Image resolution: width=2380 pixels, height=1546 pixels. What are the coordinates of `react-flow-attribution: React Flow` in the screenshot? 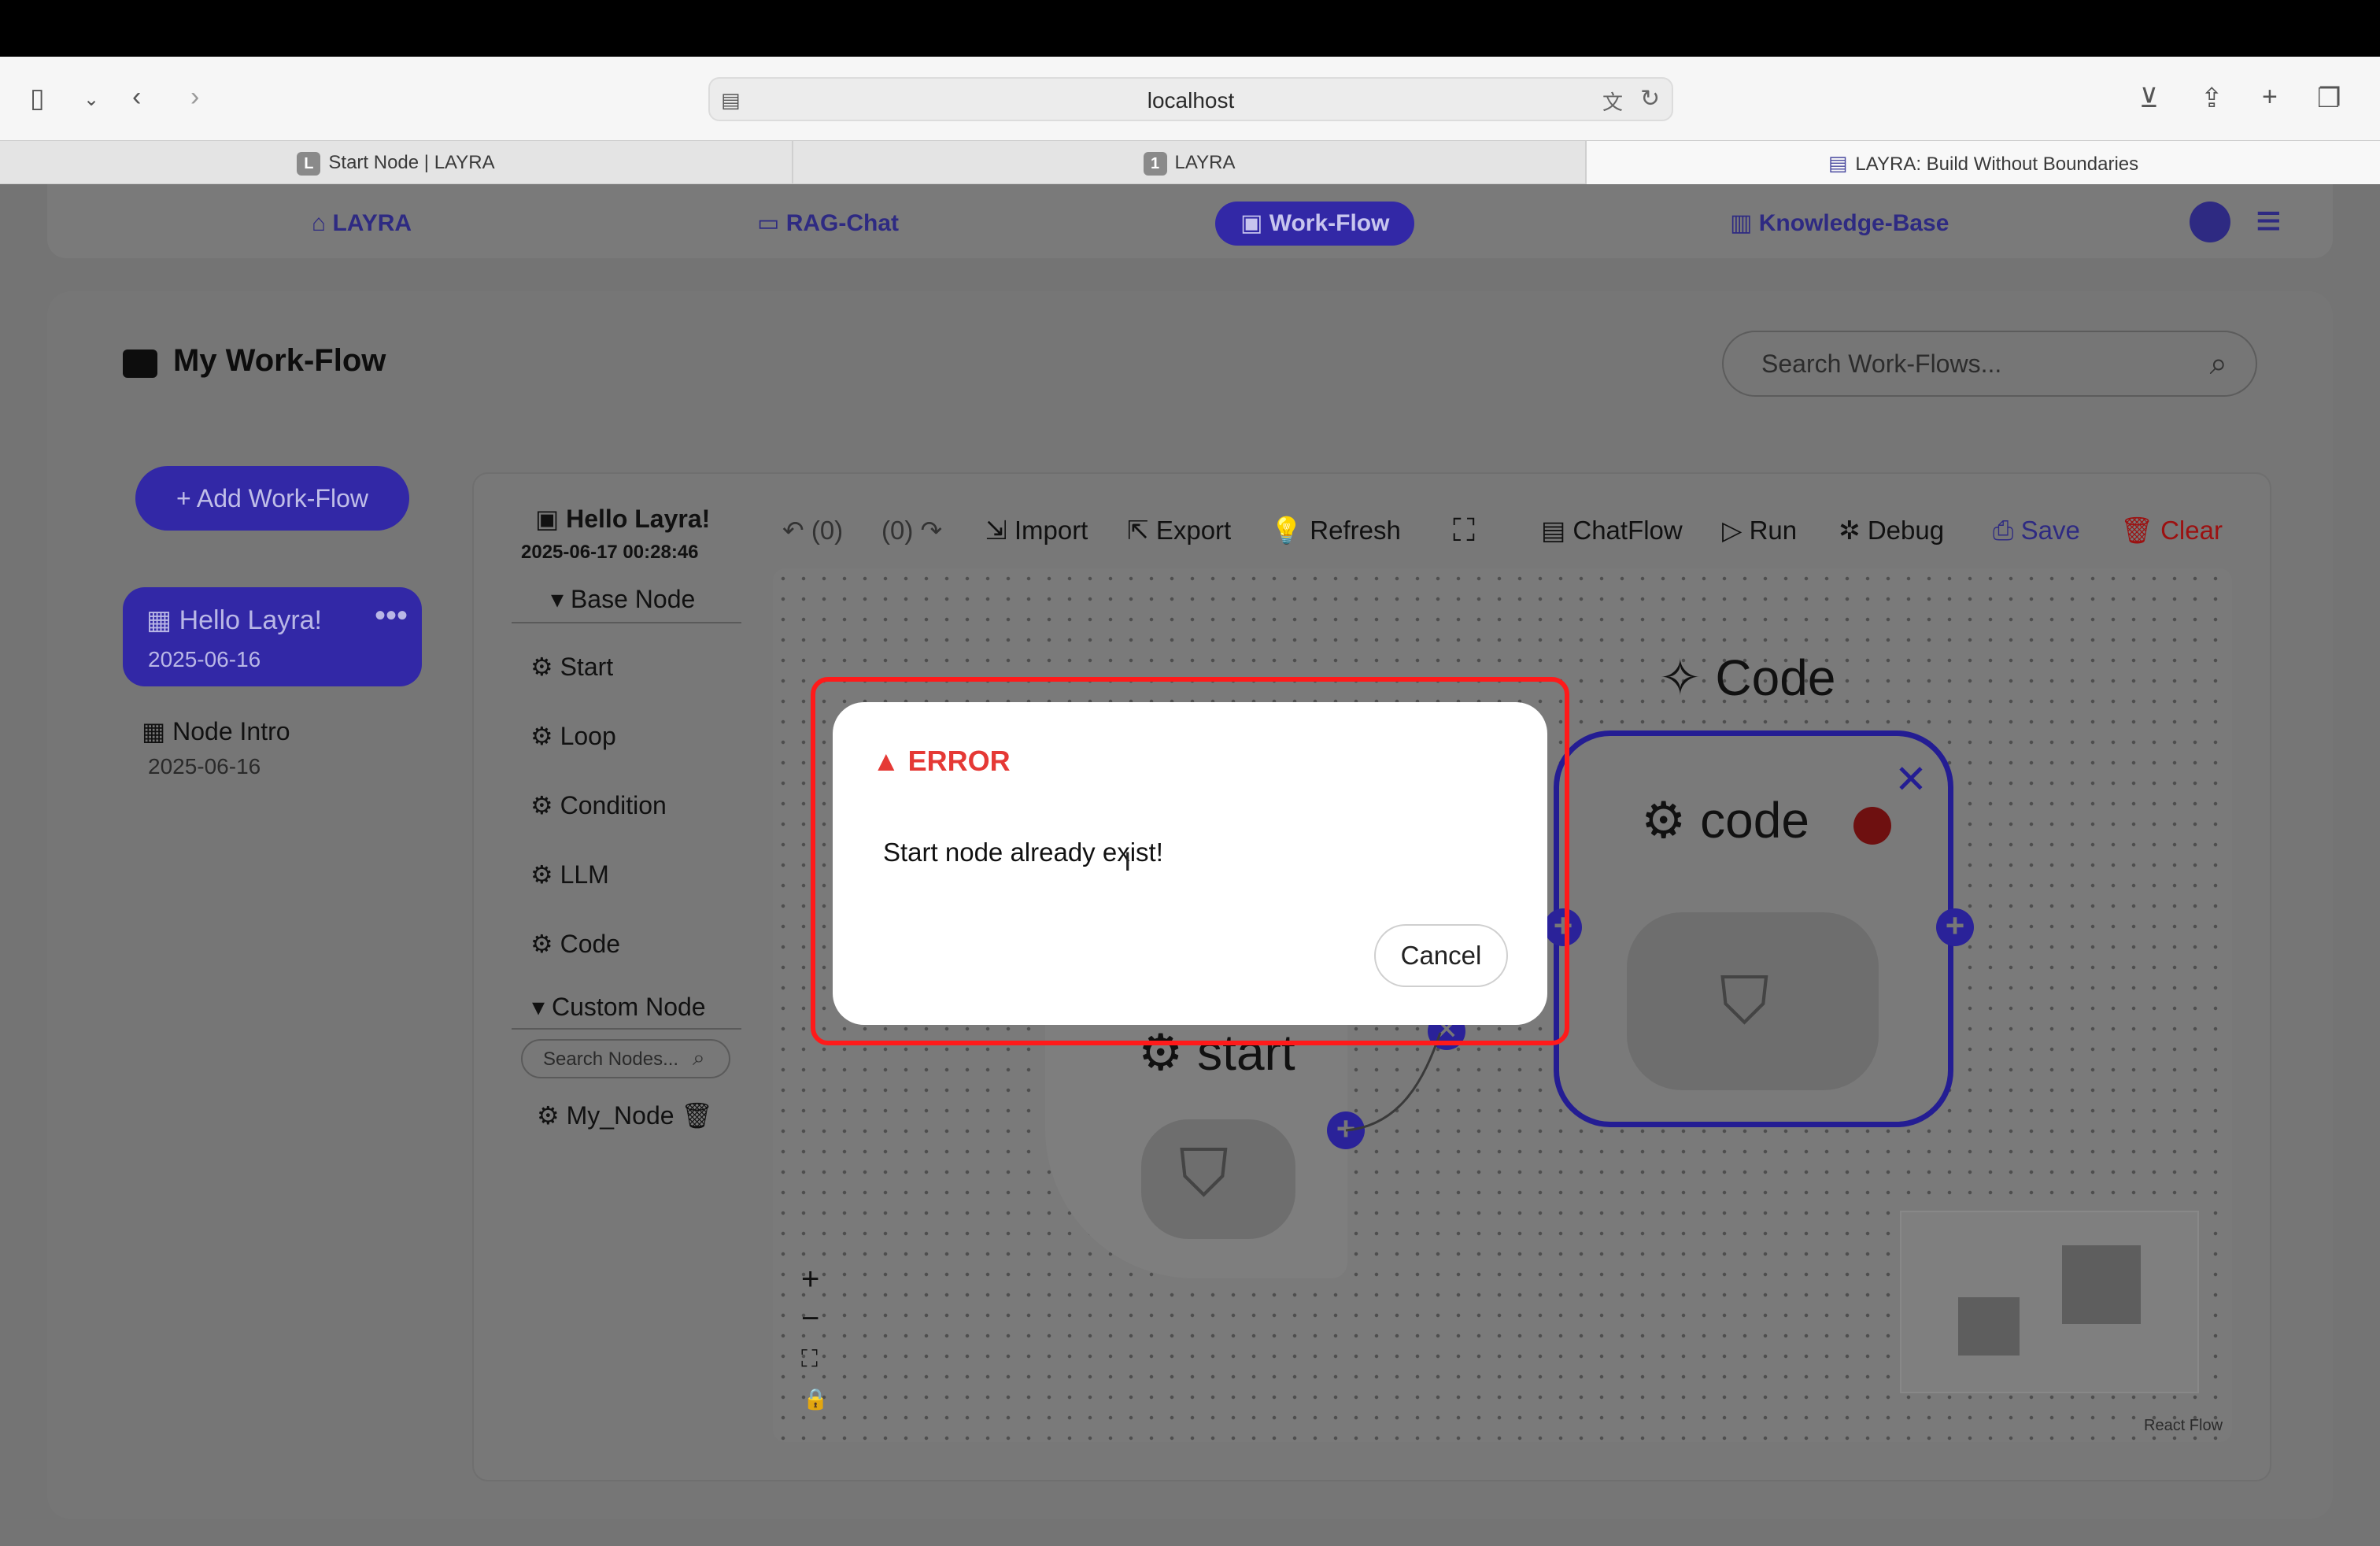 It's located at (2183, 1426).